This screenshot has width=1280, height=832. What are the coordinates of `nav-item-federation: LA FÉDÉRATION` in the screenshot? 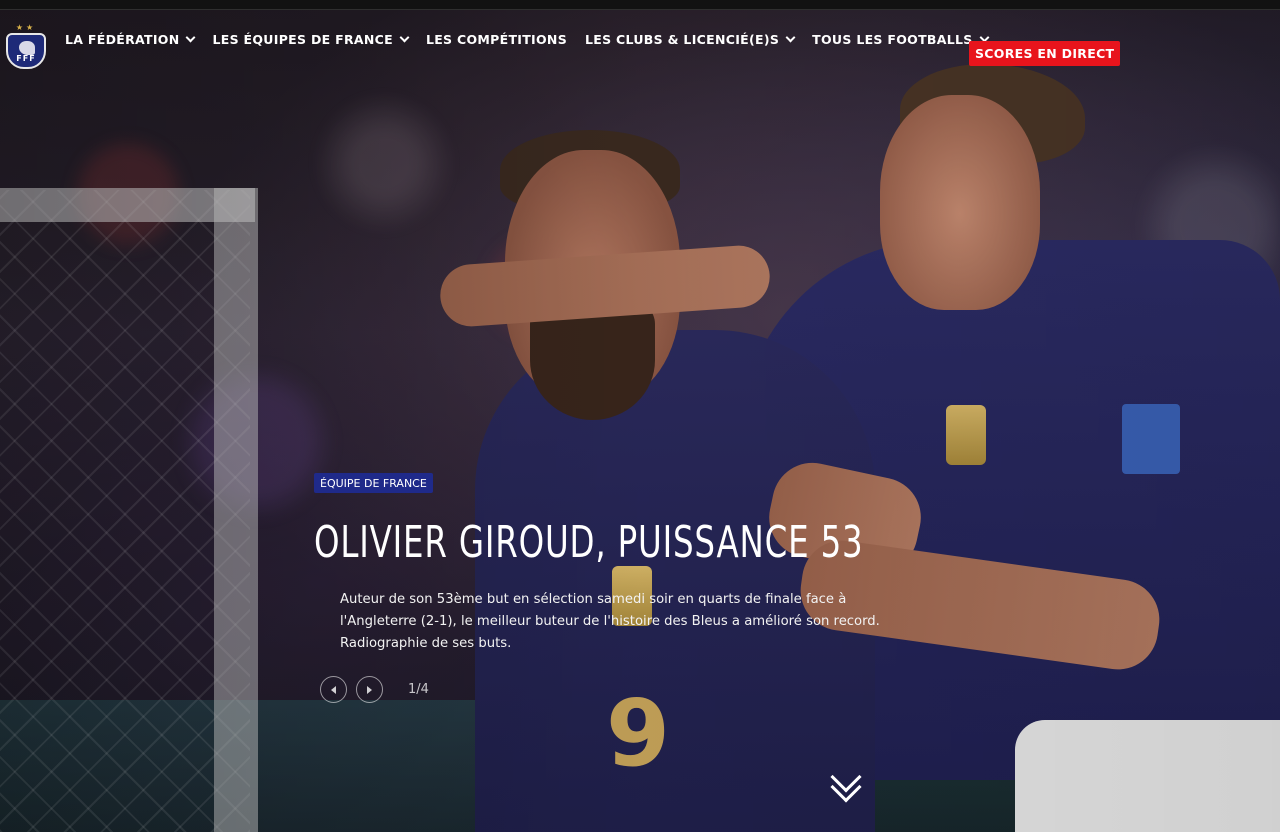 It's located at (130, 39).